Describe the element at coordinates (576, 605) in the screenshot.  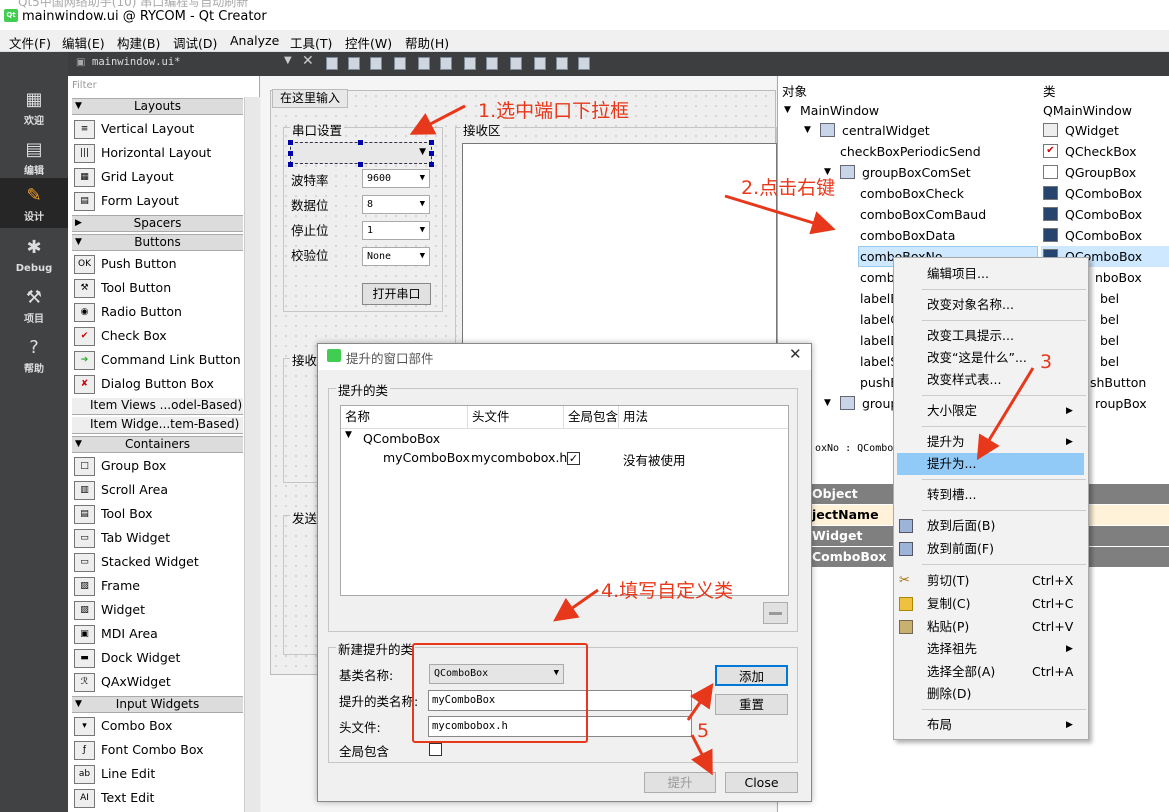
I see `arrow-step4` at that location.